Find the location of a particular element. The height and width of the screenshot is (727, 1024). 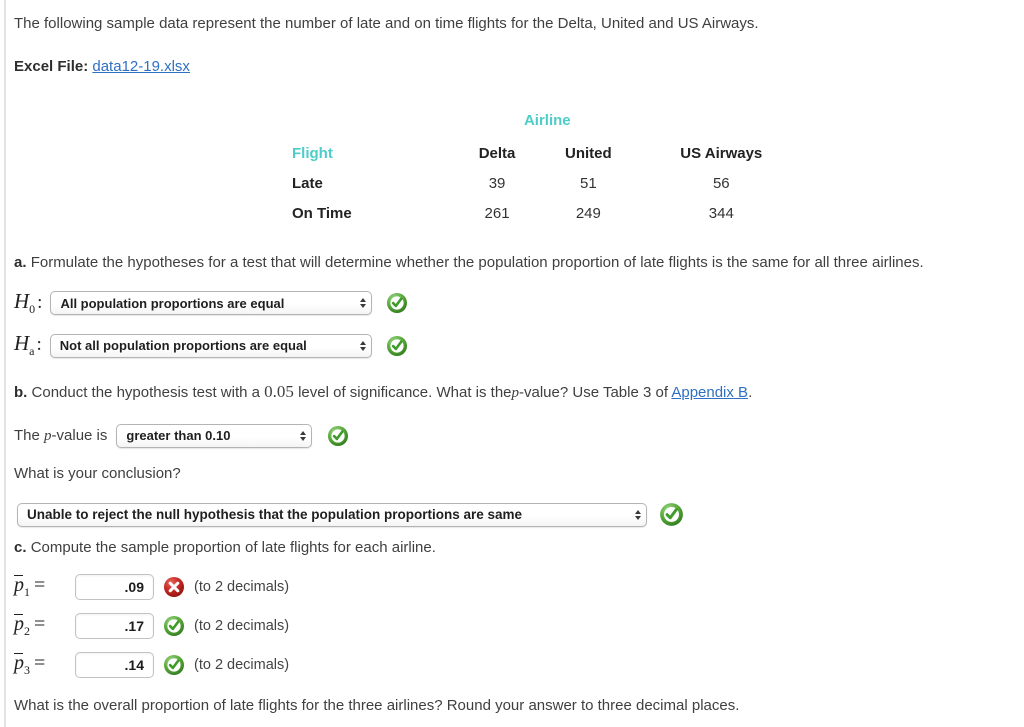

p-value-label-suffix: -value is is located at coordinates (79, 435).